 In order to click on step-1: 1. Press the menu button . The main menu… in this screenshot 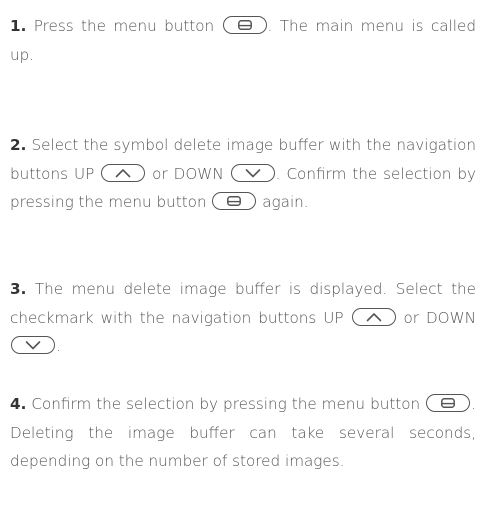, I will do `click(243, 40)`.